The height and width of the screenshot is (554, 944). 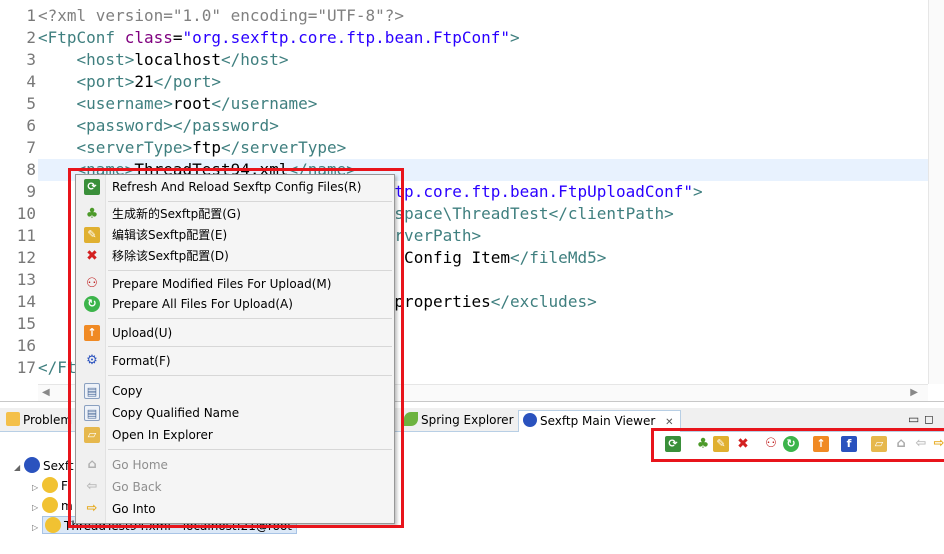 I want to click on tab-sexftp-label: Sexftp Main Viewer, so click(x=598, y=421).